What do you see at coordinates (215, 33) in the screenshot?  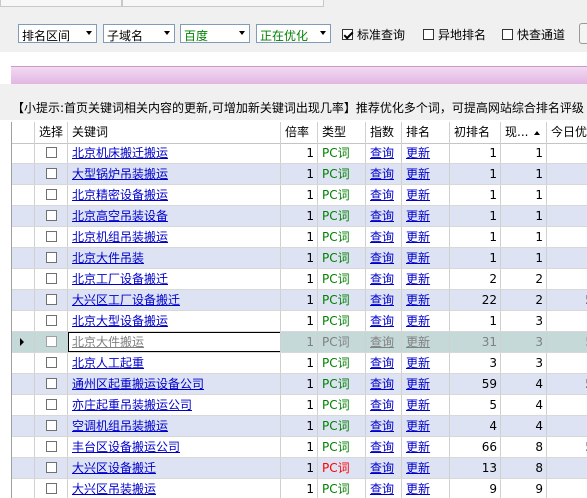 I see `search-engine-dropdown: 百度` at bounding box center [215, 33].